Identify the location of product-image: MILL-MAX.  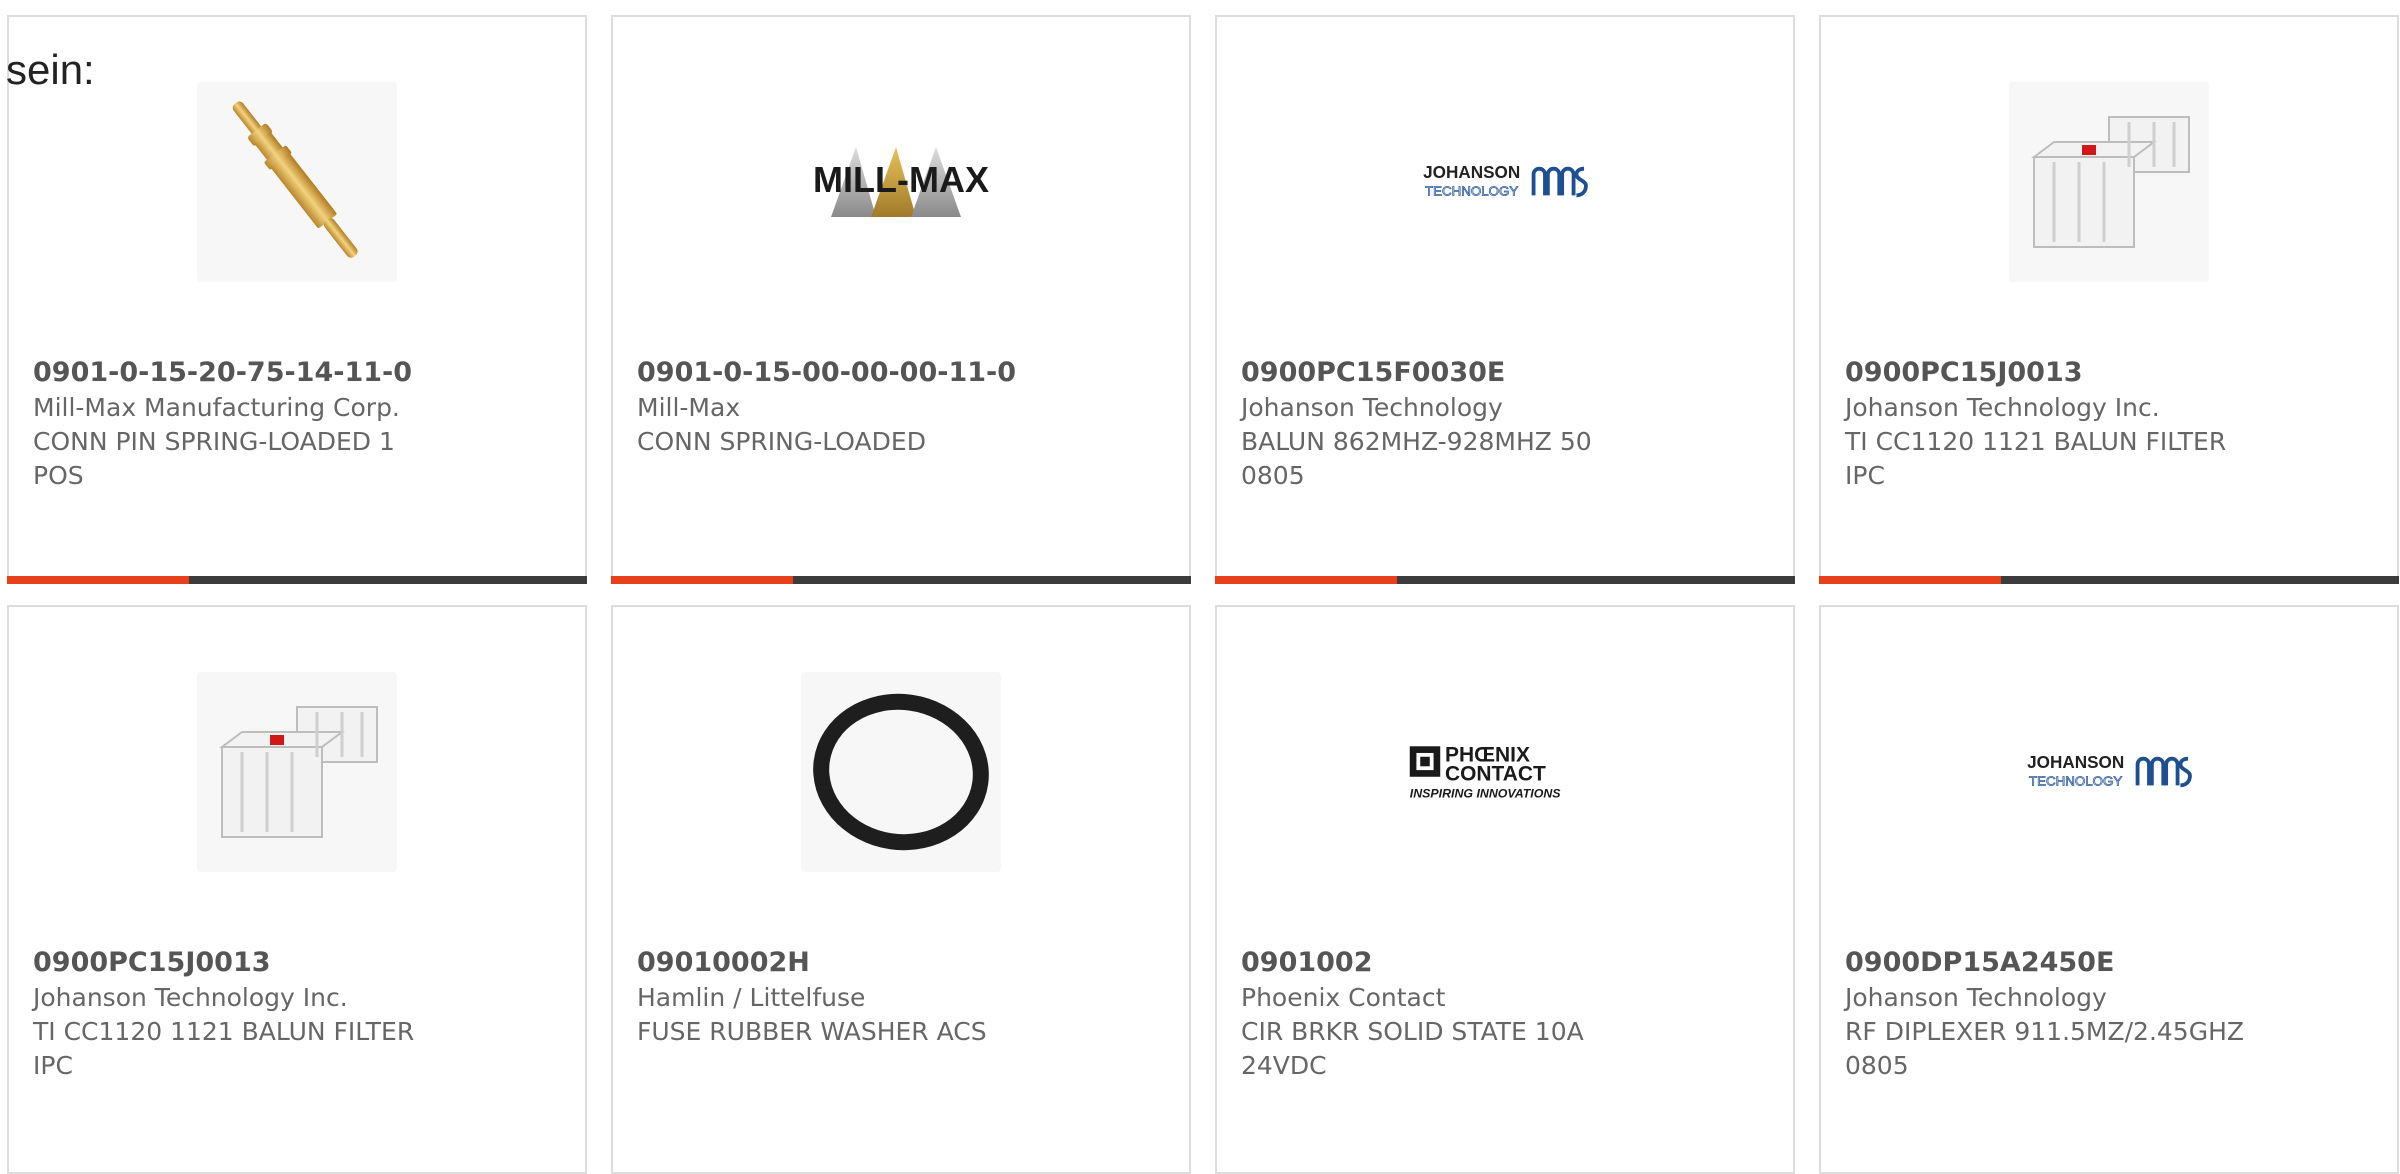
(901, 182).